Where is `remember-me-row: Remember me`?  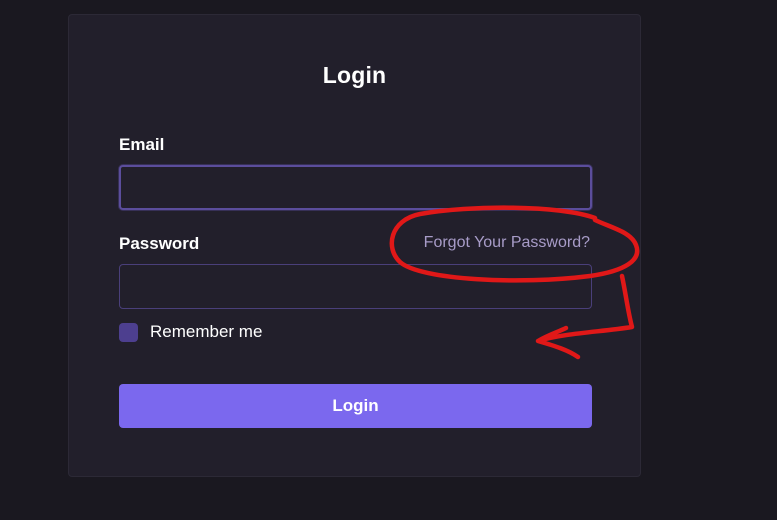
remember-me-row: Remember me is located at coordinates (190, 332).